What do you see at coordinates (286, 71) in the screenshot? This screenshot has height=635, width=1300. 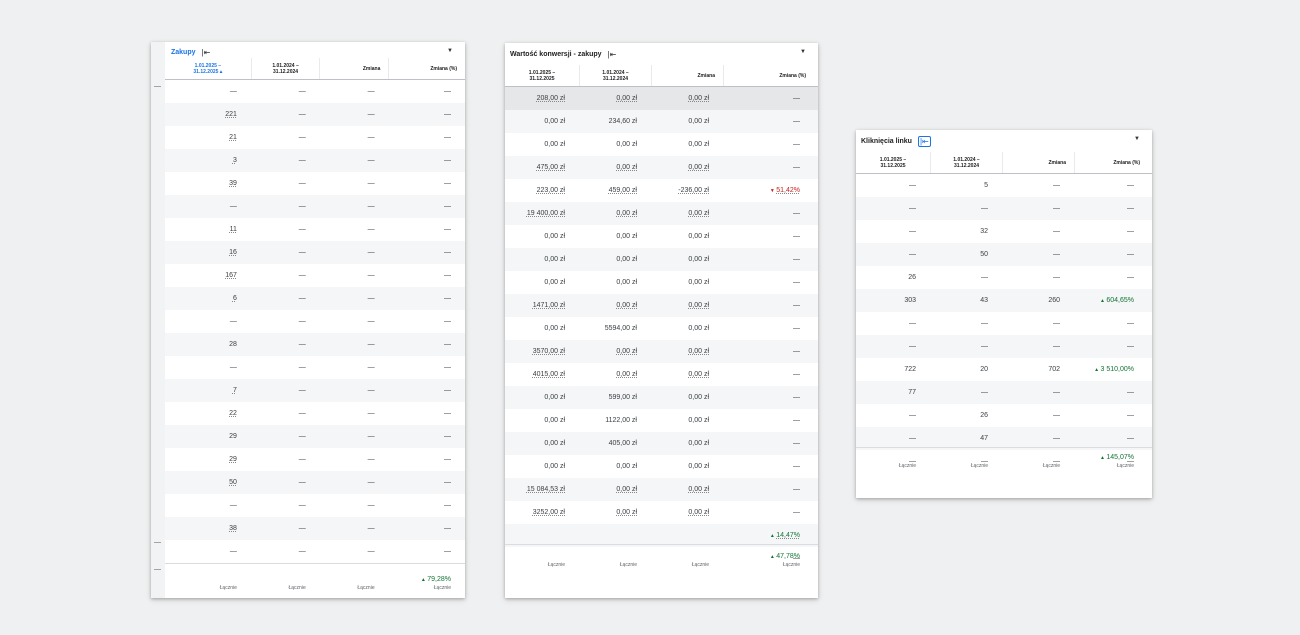 I see `column-header-label: 31.12.2024` at bounding box center [286, 71].